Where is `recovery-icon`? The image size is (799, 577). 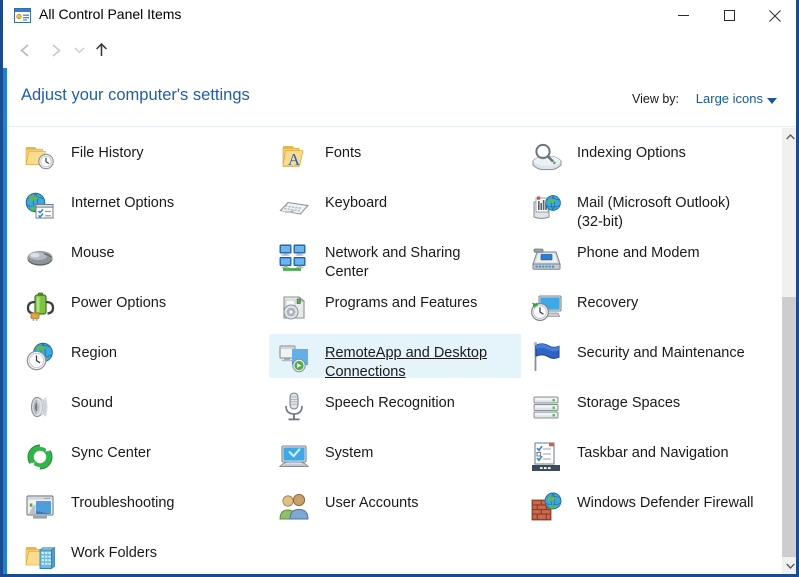
recovery-icon is located at coordinates (546, 308).